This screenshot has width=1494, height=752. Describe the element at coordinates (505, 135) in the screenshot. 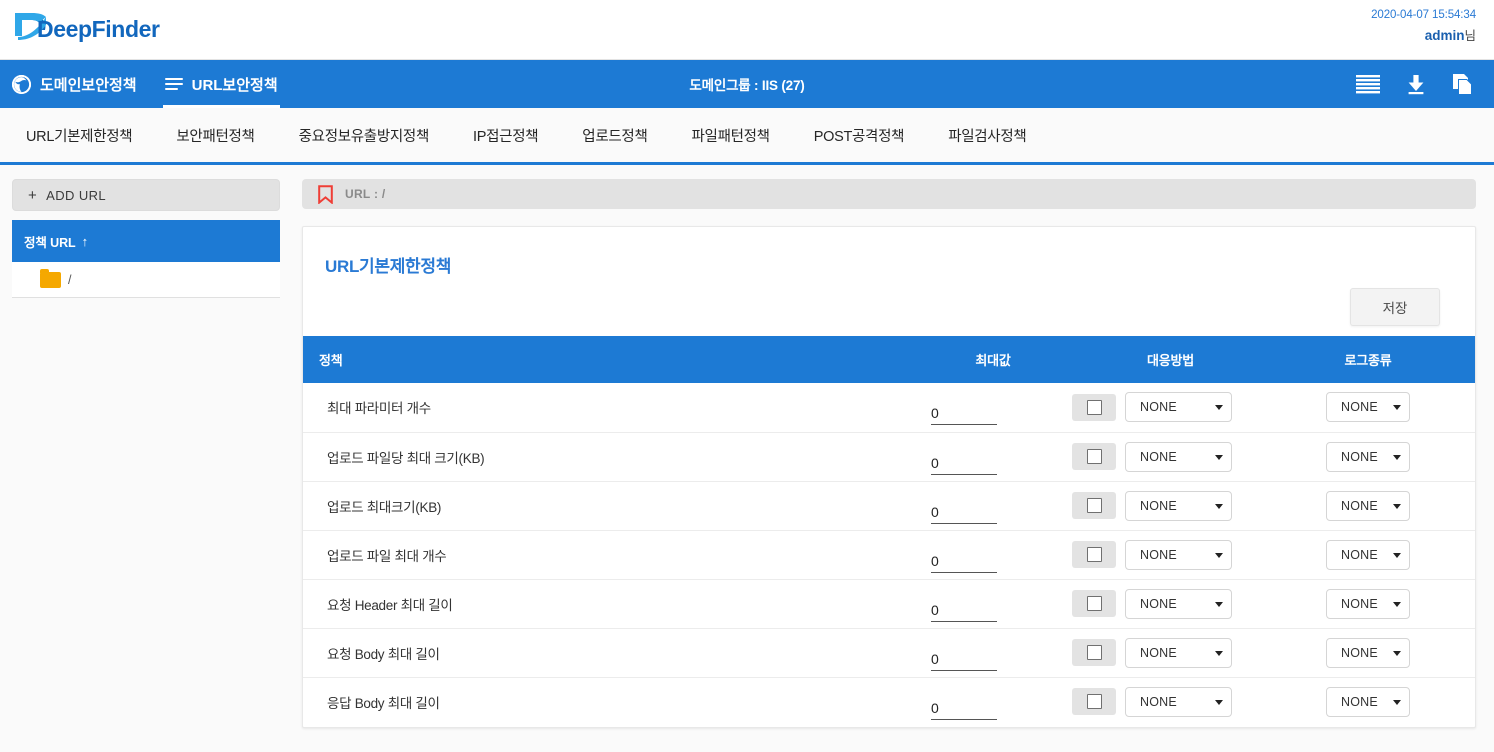

I see `tab-ip-access: IP접근정책` at that location.